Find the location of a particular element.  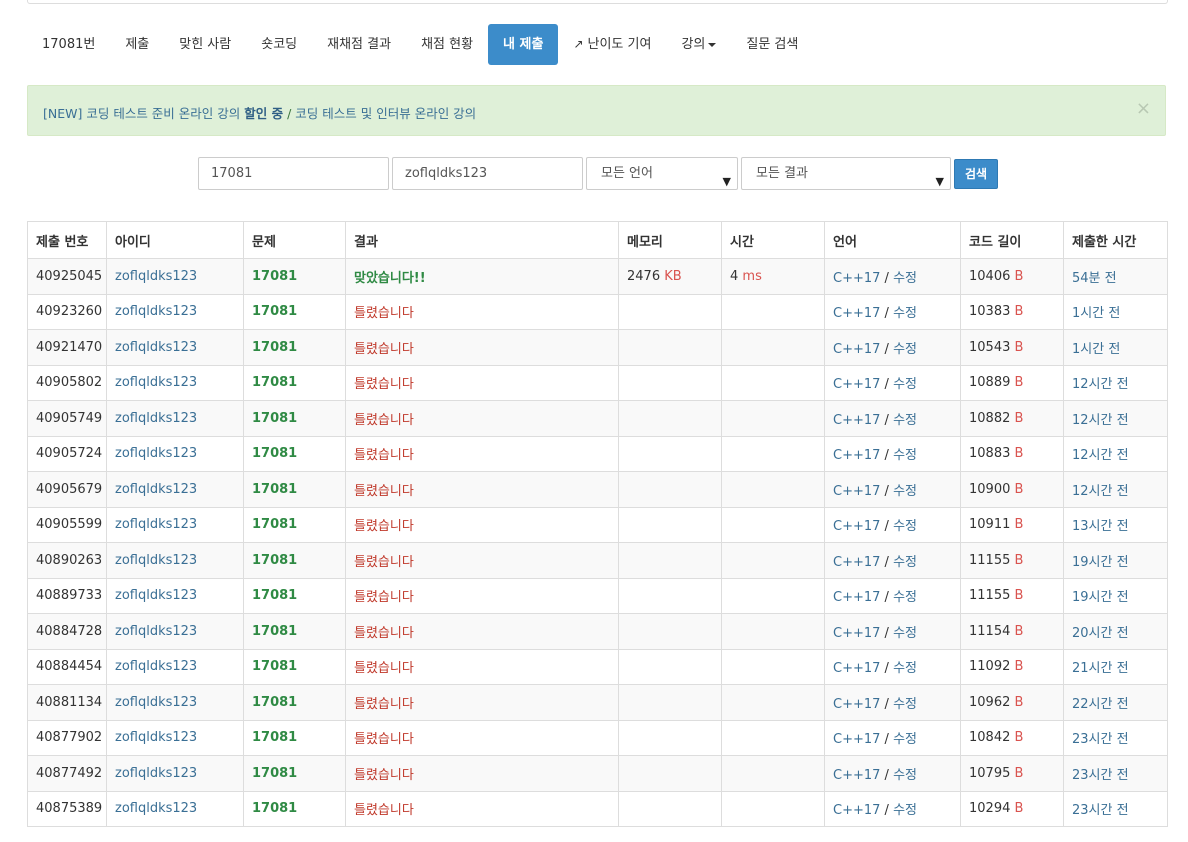

tab-problem: 17081번 is located at coordinates (68, 44).